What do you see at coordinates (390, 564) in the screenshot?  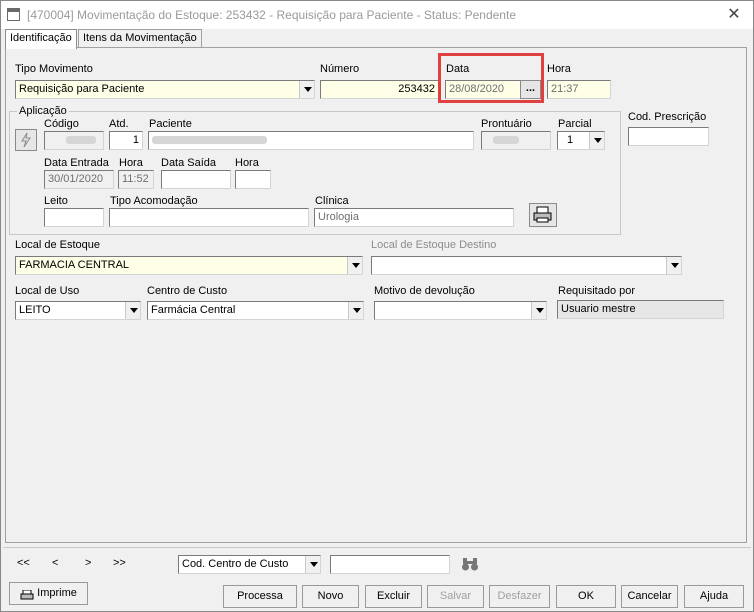 I see `search-input` at bounding box center [390, 564].